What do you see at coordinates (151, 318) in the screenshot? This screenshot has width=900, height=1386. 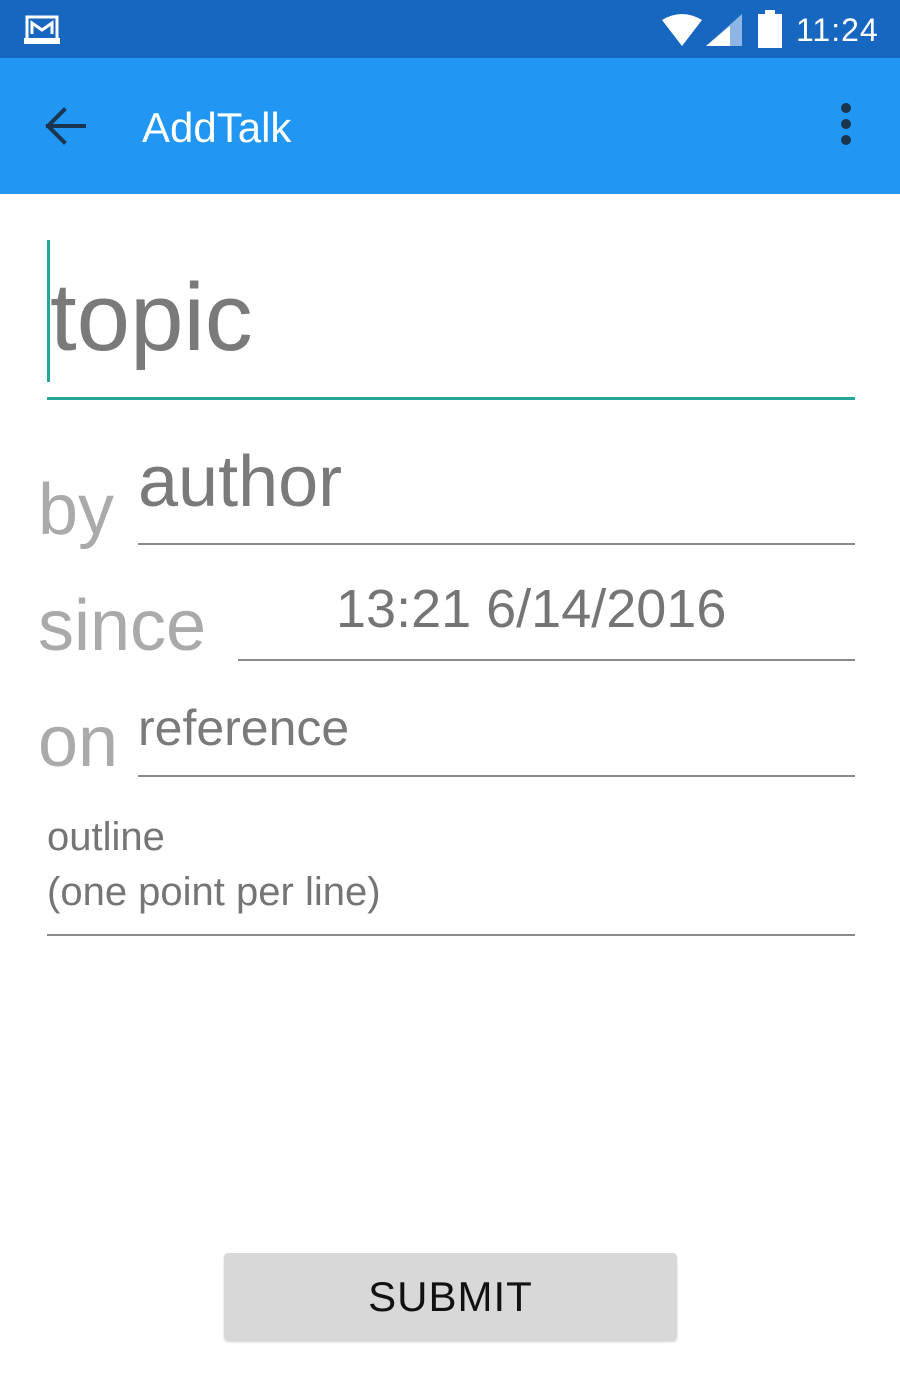 I see `topic-input: topic` at bounding box center [151, 318].